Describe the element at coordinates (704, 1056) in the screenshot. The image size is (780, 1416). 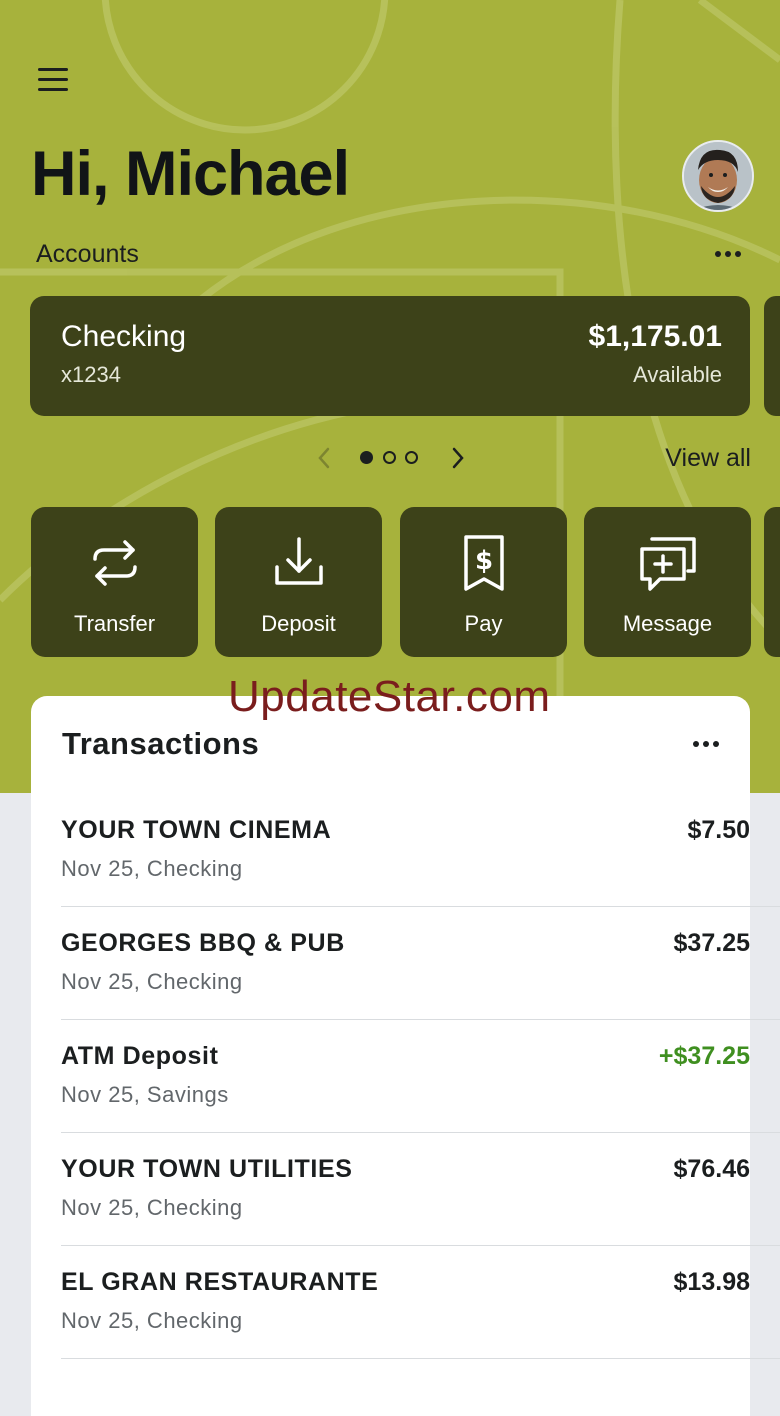
I see `transaction-amount: +$37.25` at that location.